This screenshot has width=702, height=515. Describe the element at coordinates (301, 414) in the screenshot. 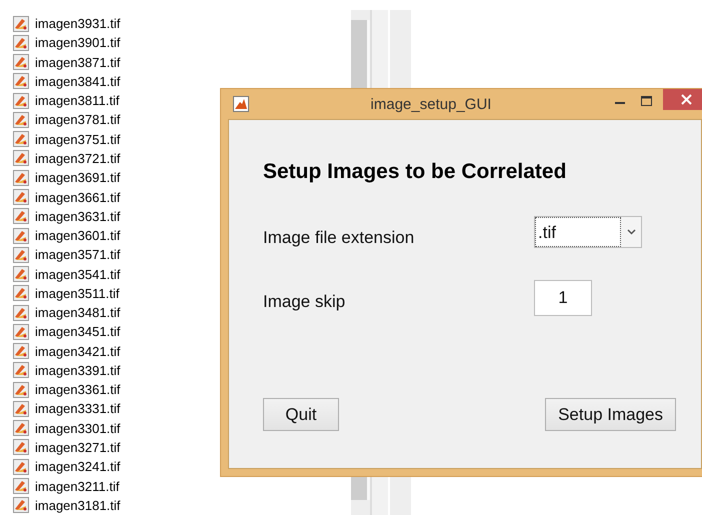

I see `quit-button: Quit` at that location.